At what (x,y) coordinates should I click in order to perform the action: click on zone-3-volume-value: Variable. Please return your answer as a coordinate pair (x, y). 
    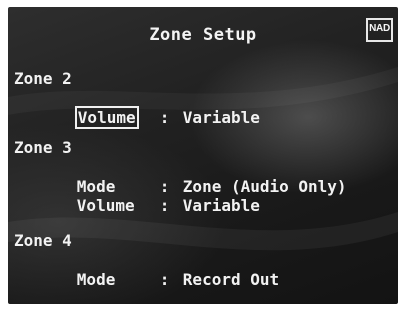
    Looking at the image, I should click on (221, 205).